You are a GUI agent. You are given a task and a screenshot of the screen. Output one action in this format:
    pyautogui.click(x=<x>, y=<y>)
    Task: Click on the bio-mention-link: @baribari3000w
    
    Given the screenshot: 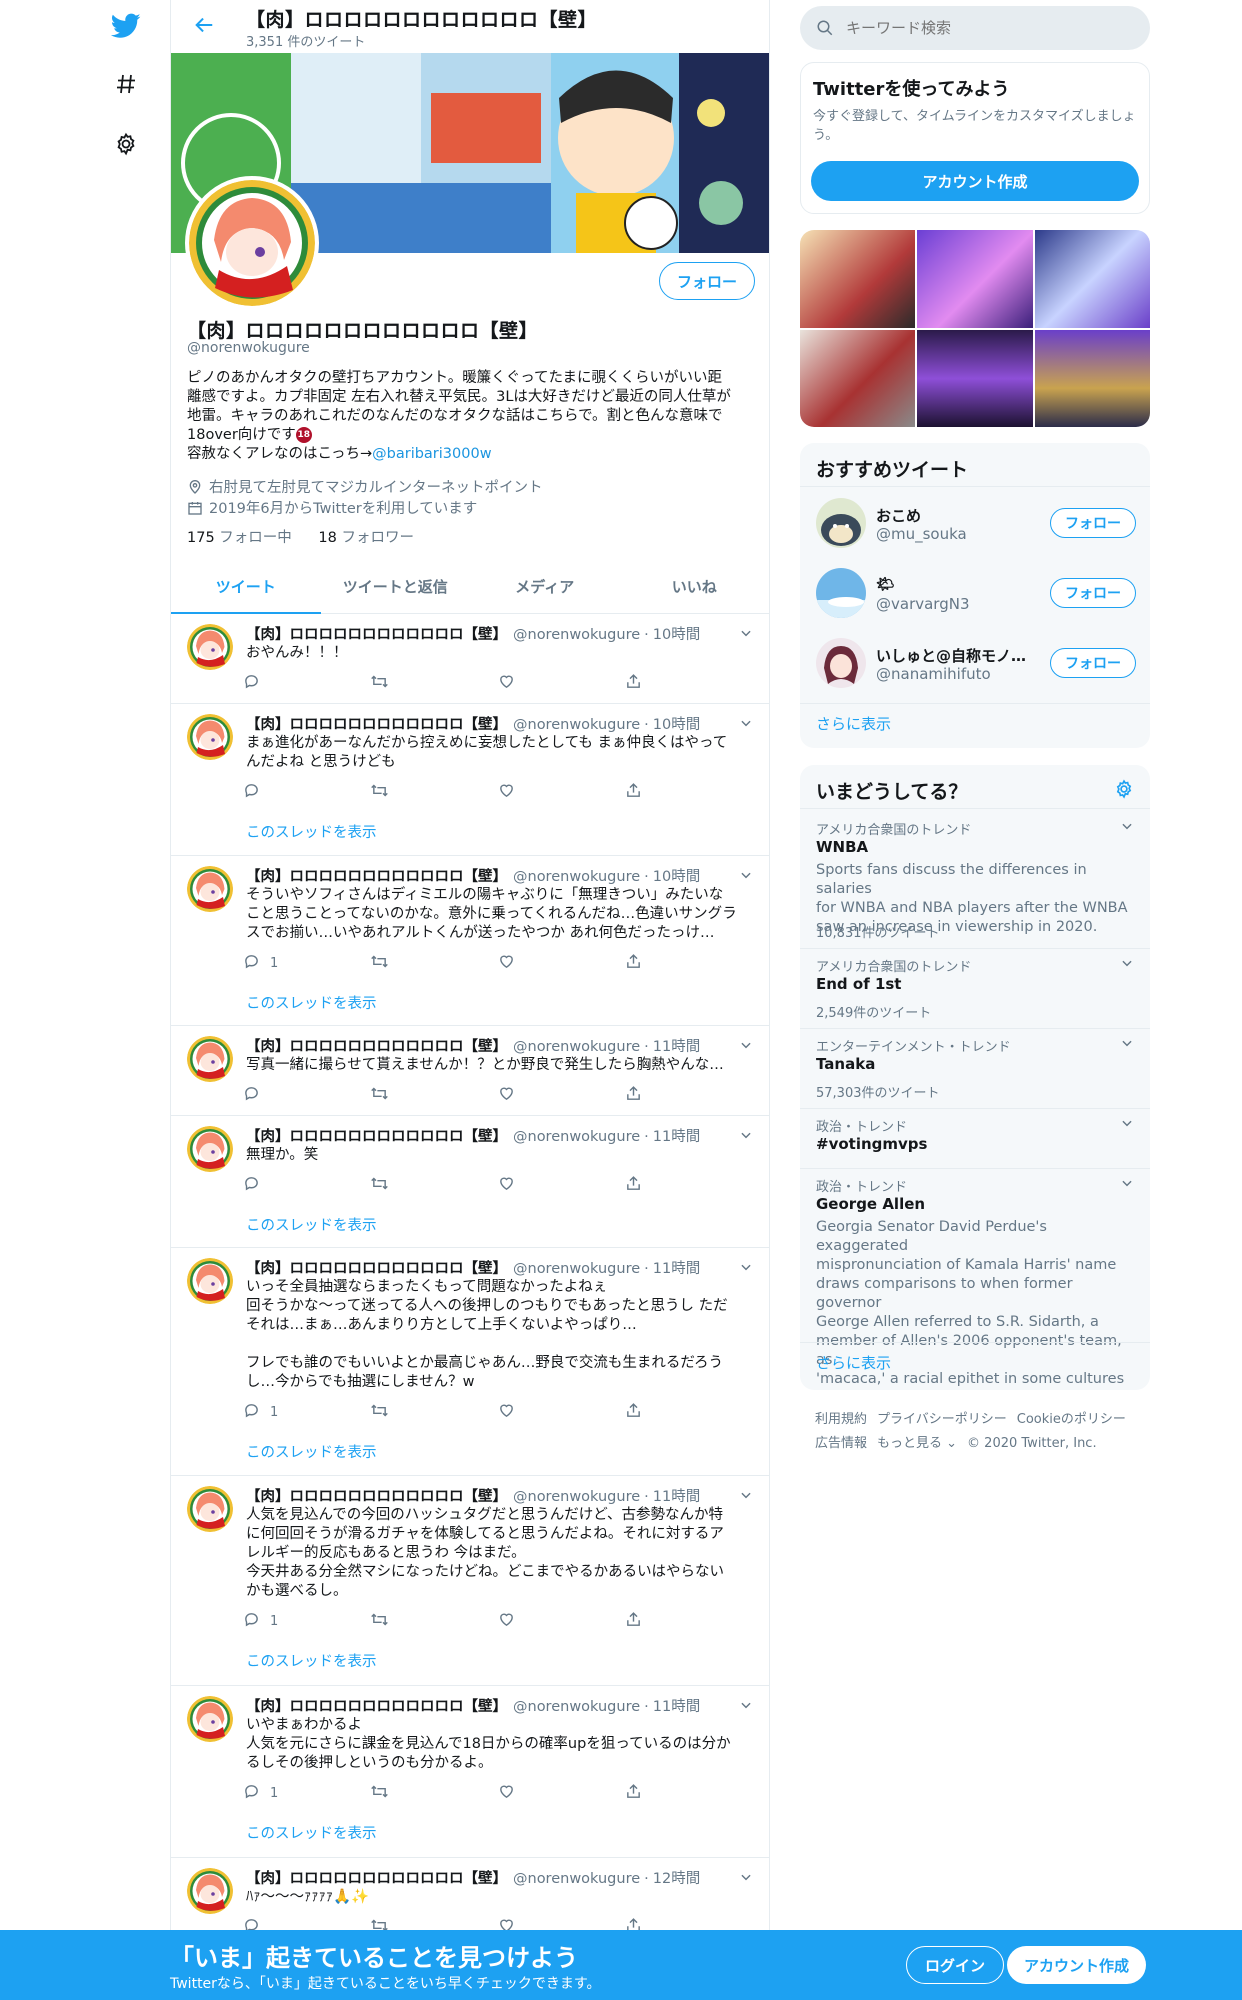 What is the action you would take?
    pyautogui.click(x=431, y=454)
    